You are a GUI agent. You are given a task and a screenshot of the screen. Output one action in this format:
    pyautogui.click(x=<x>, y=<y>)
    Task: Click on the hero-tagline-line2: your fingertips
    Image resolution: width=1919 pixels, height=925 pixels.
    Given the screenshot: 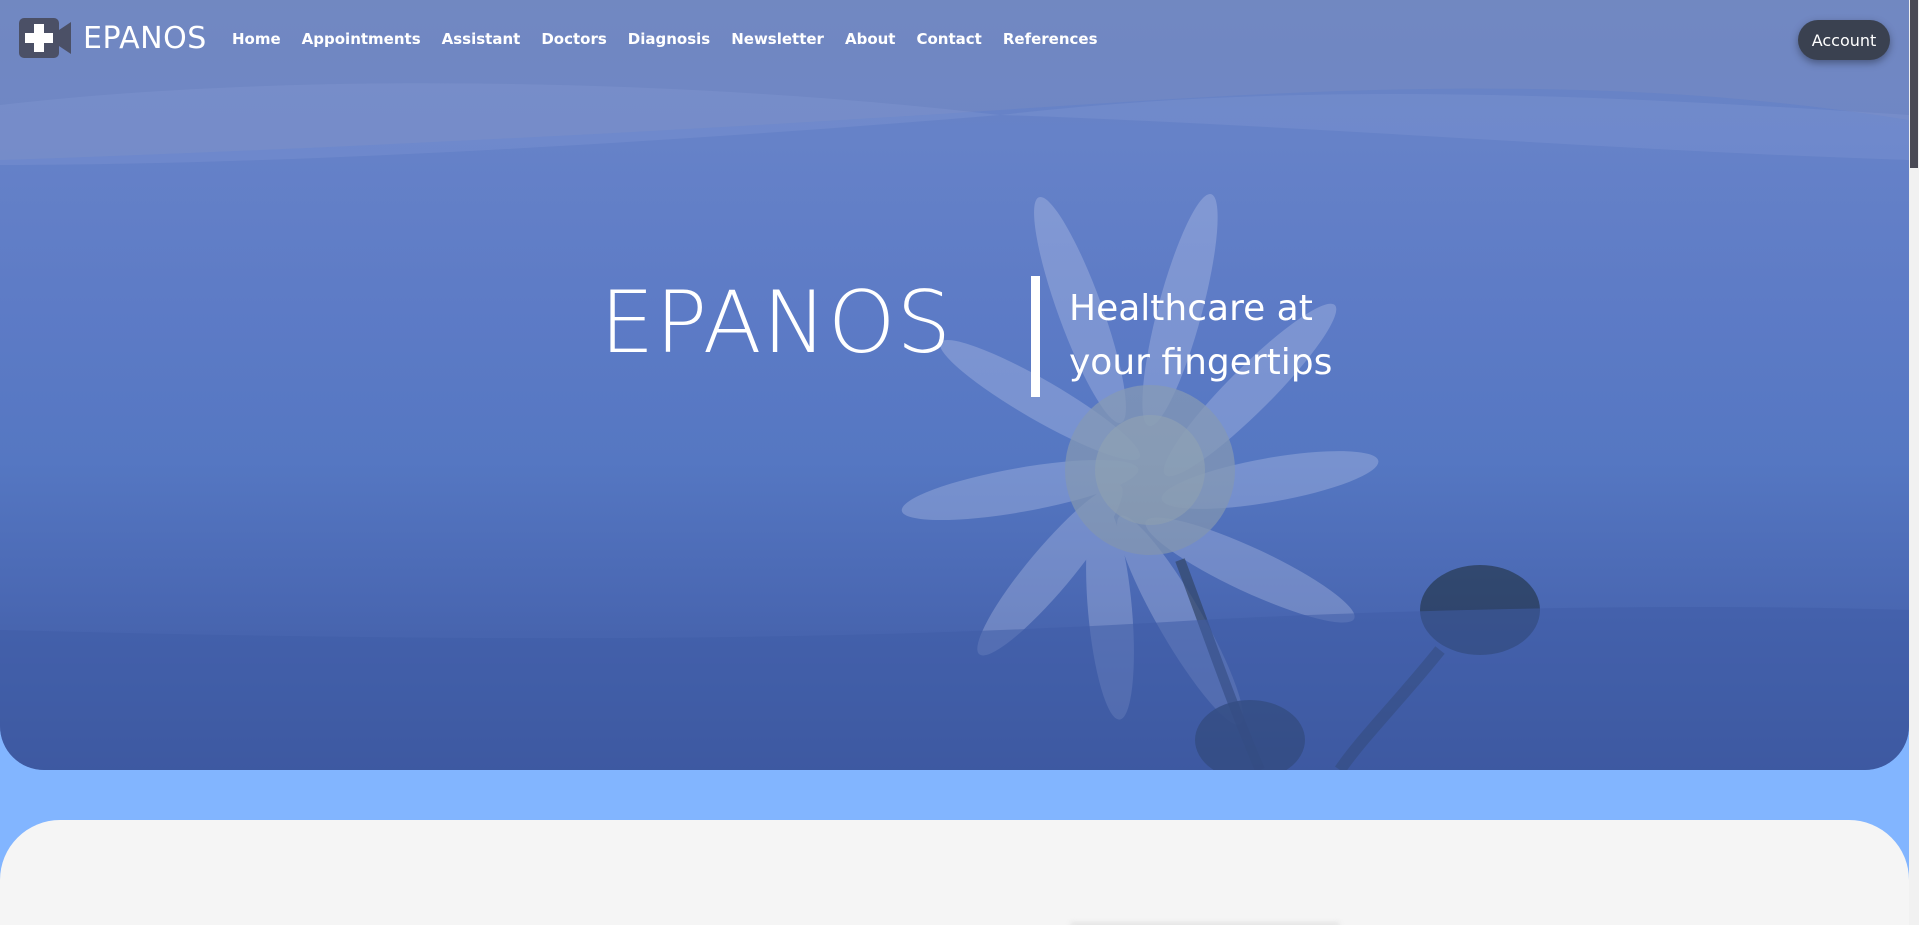 What is the action you would take?
    pyautogui.click(x=1201, y=362)
    